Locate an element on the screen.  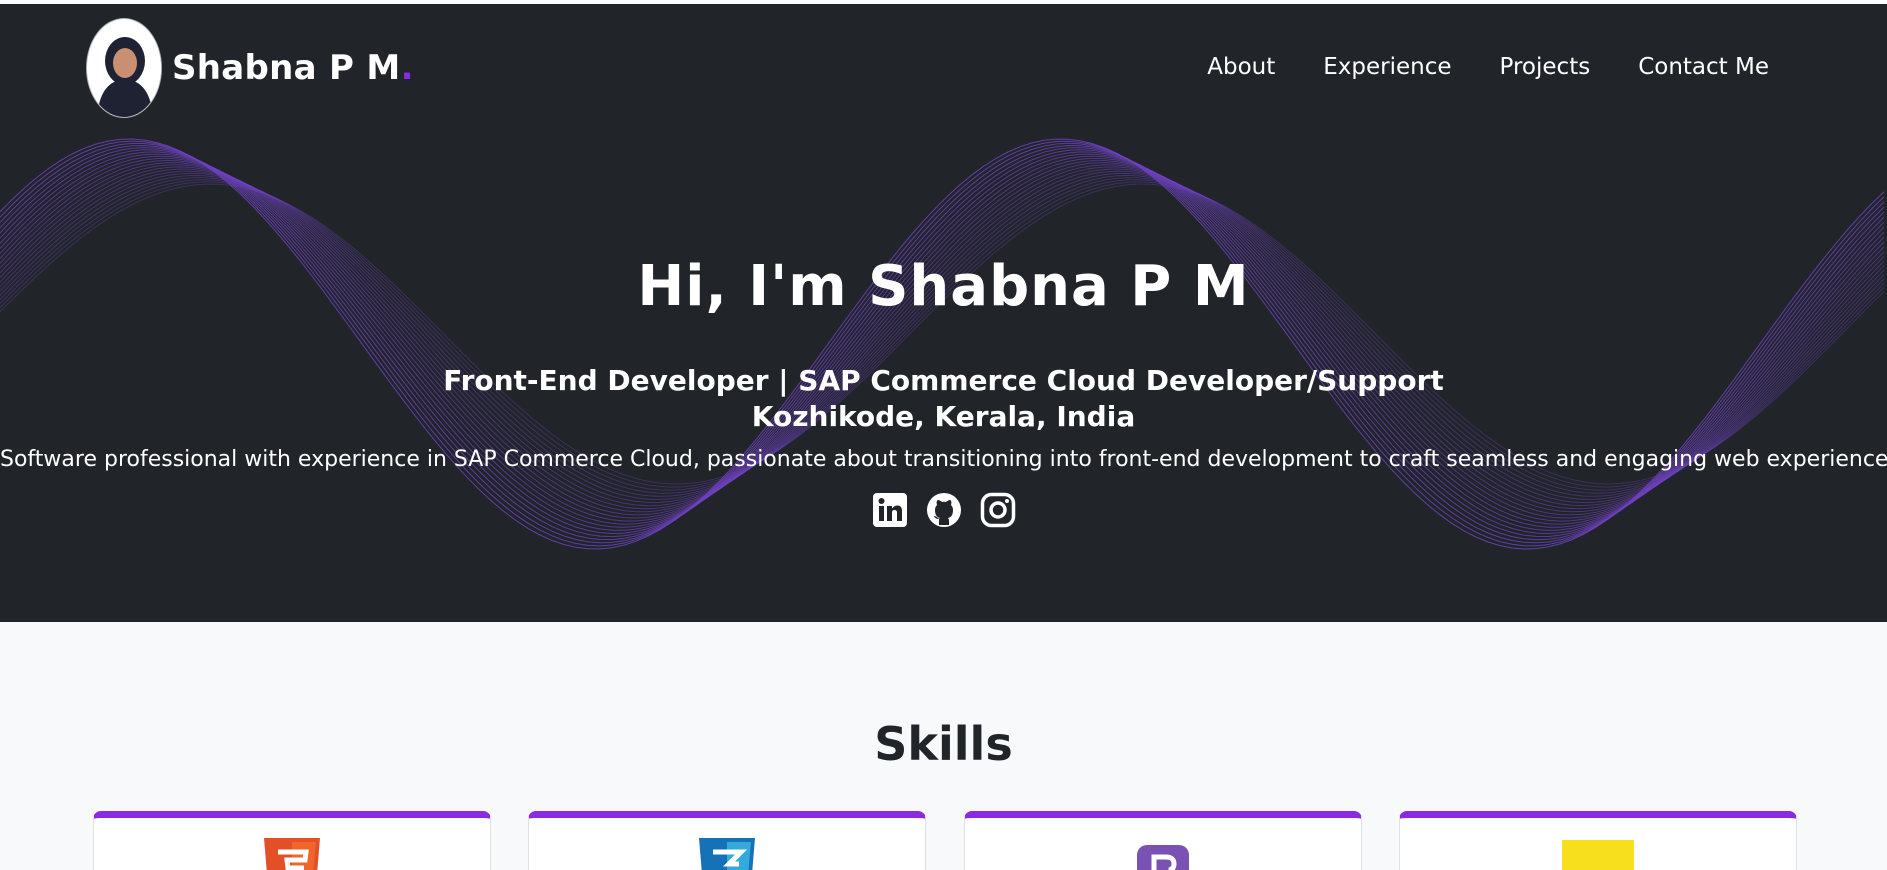
hero-location: Kozhikode, Kerala, India is located at coordinates (943, 416).